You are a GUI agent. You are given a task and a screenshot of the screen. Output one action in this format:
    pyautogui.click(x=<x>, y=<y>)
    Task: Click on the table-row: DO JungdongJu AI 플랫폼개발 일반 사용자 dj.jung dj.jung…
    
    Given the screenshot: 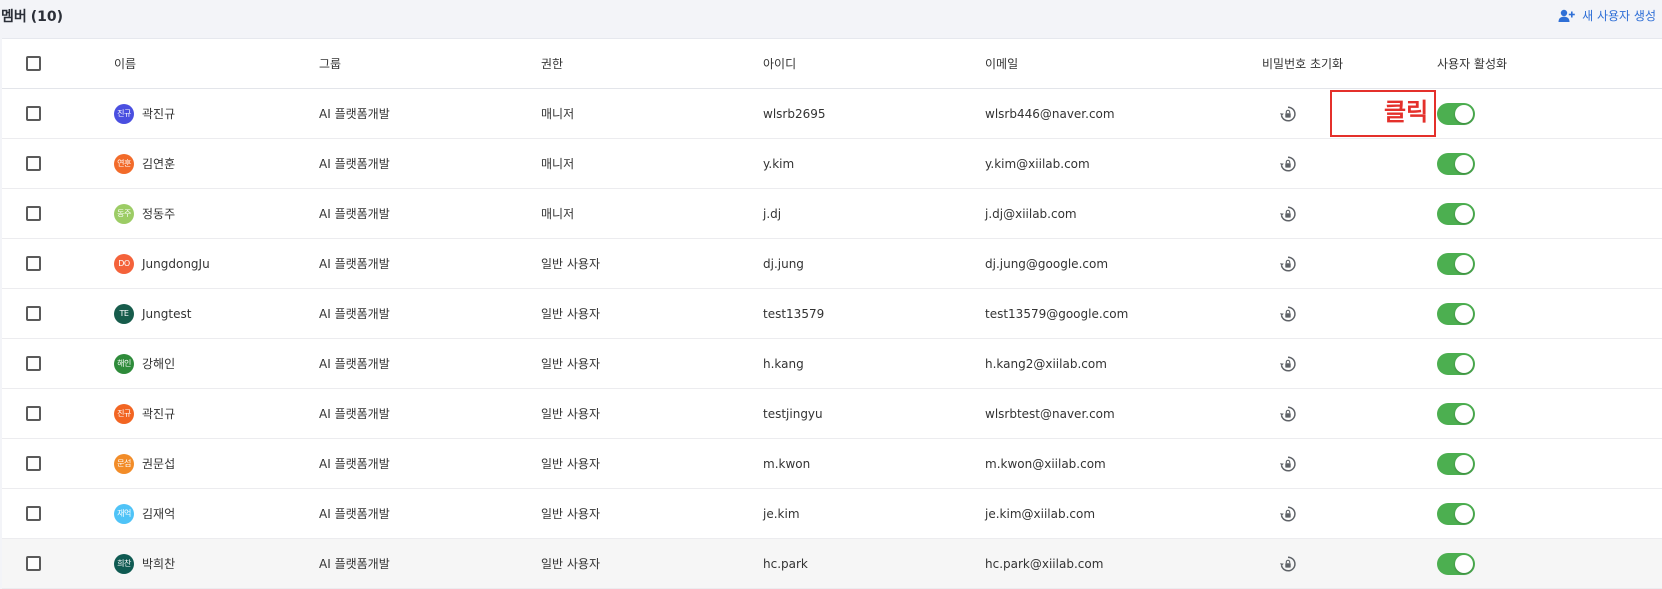 What is the action you would take?
    pyautogui.click(x=832, y=263)
    